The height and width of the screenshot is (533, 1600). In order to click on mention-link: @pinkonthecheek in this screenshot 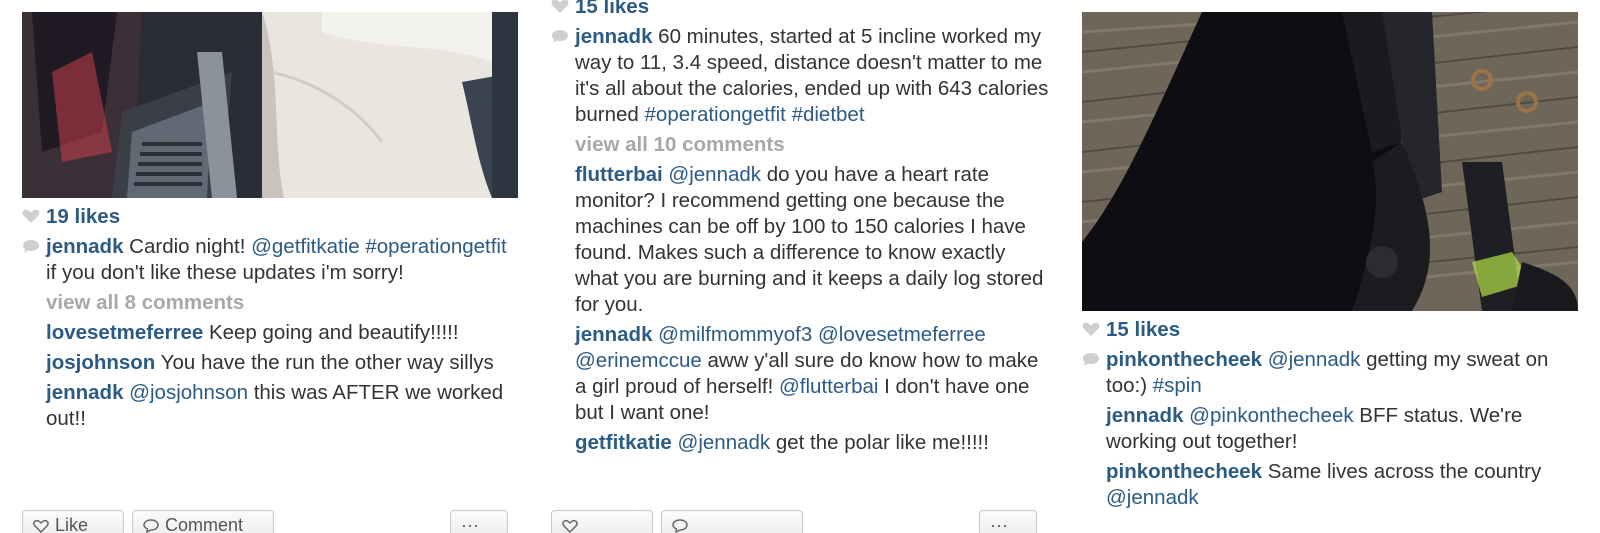, I will do `click(1271, 415)`.